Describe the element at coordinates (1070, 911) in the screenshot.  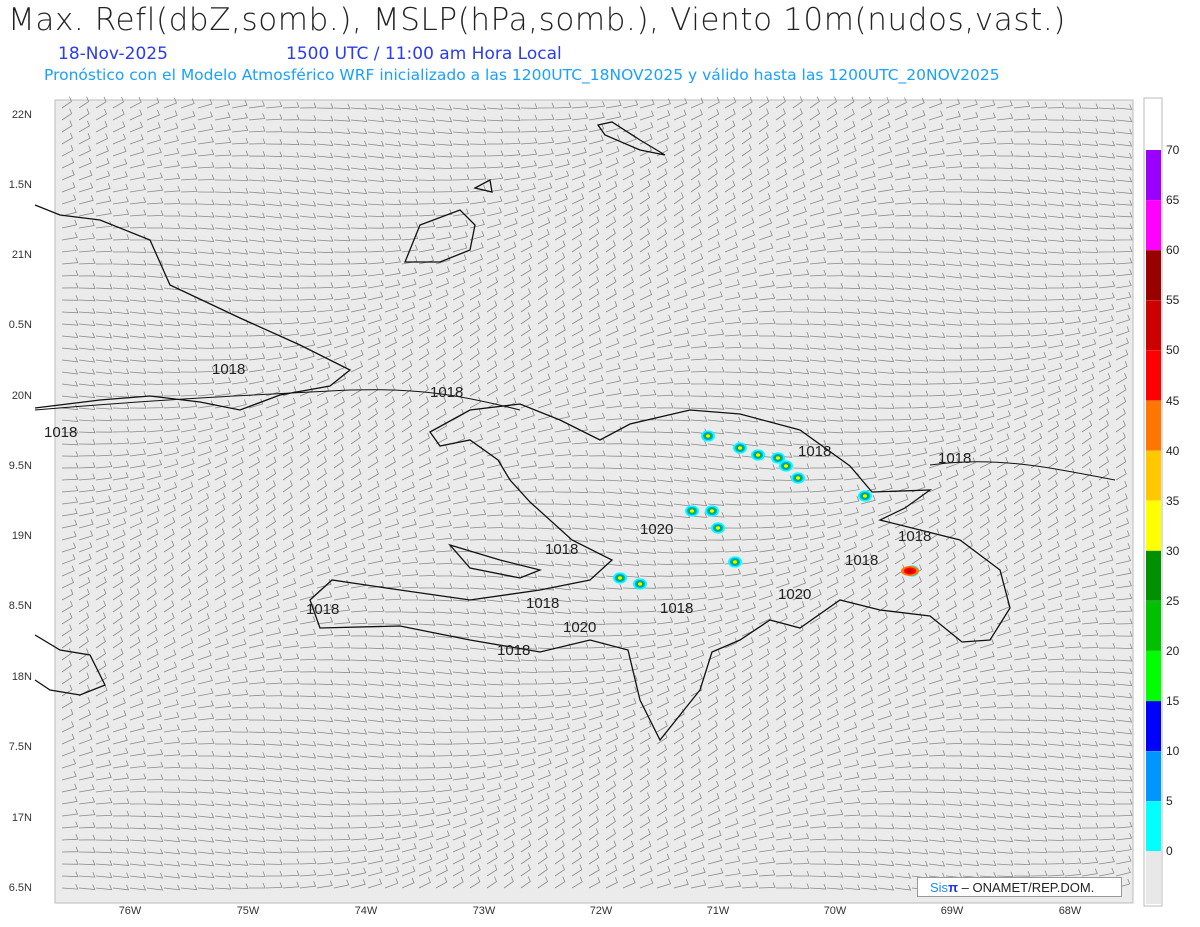
I see `lon-label: 68W` at that location.